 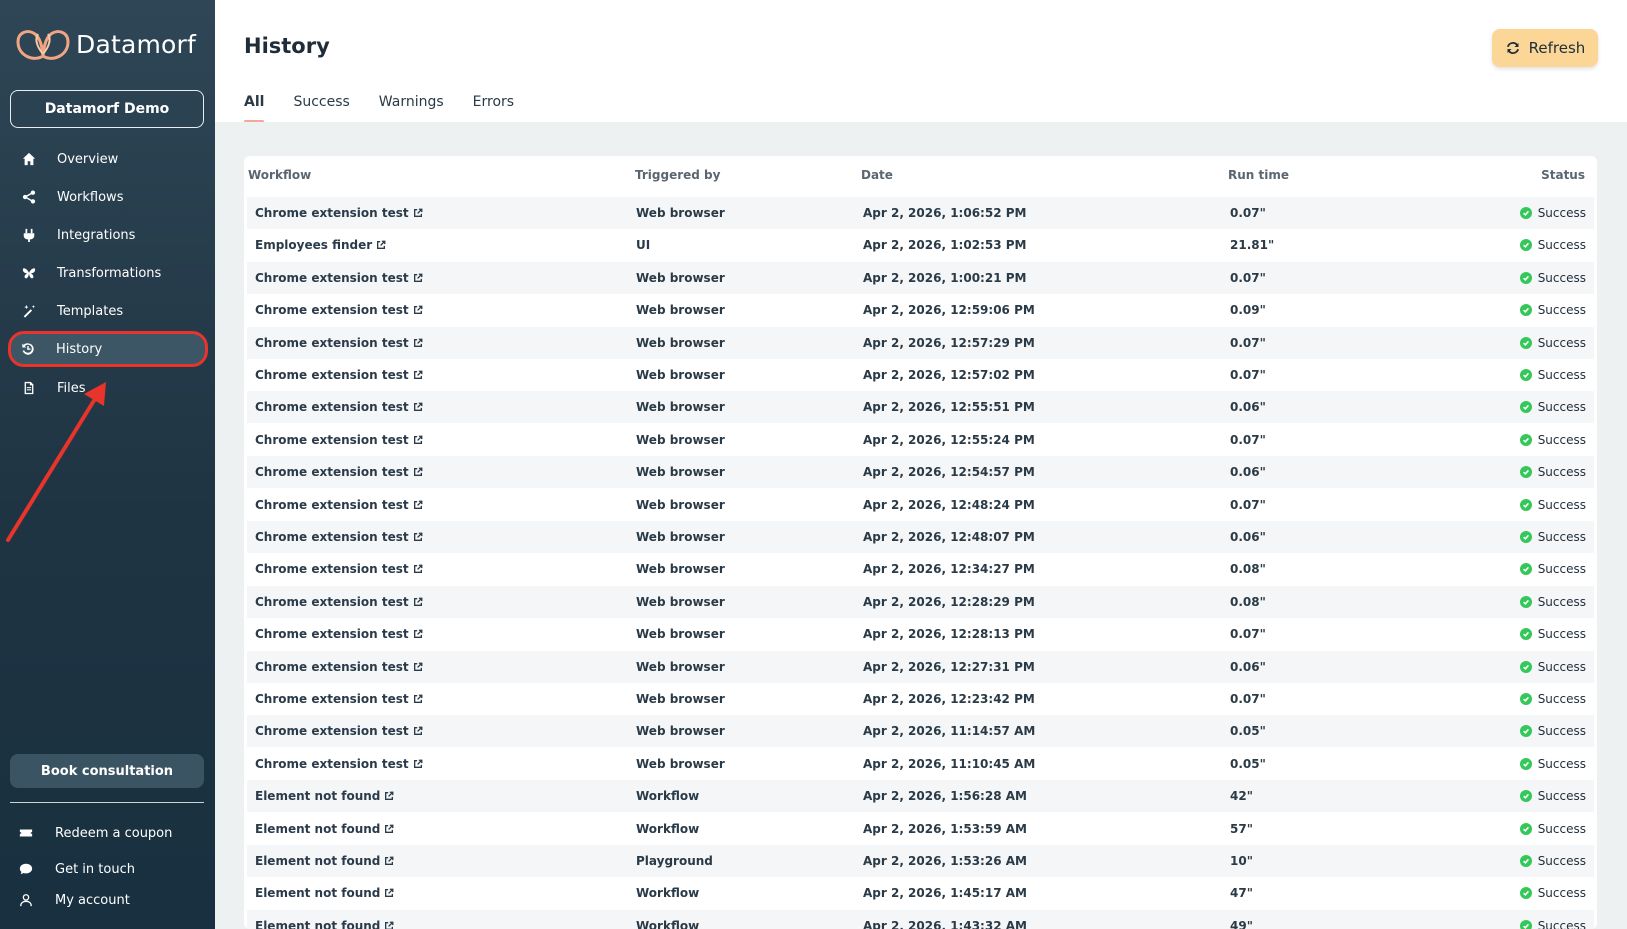 What do you see at coordinates (1563, 175) in the screenshot?
I see `header-status: Status` at bounding box center [1563, 175].